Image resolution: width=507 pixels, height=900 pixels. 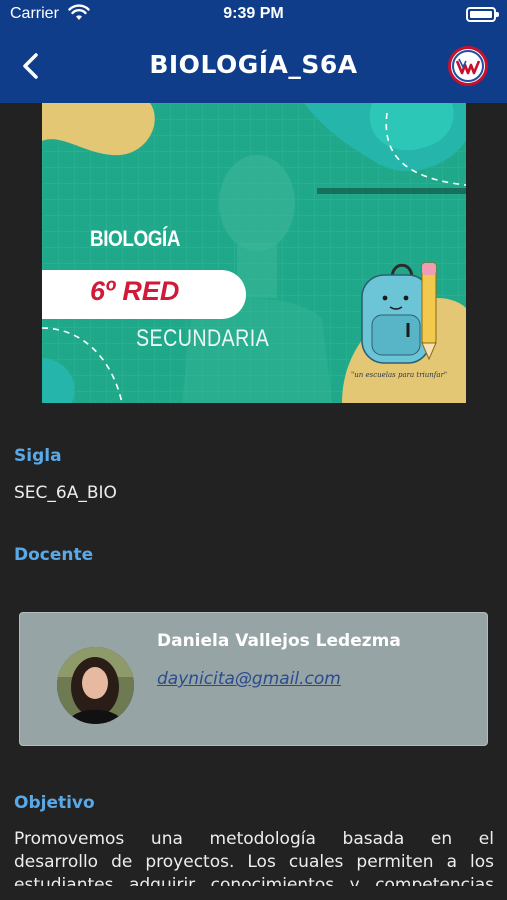 What do you see at coordinates (135, 291) in the screenshot?
I see `banner-grade-text: 6º RED` at bounding box center [135, 291].